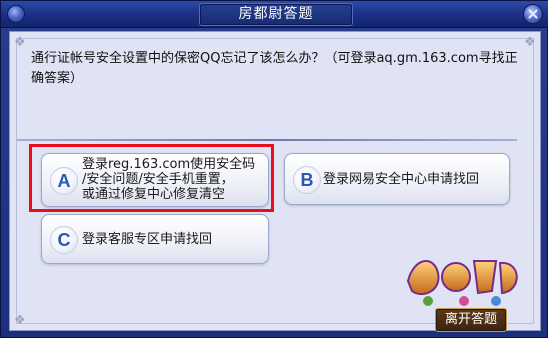 This screenshot has height=338, width=548. I want to click on option-c-button: C 登录客服专区申请找回, so click(155, 239).